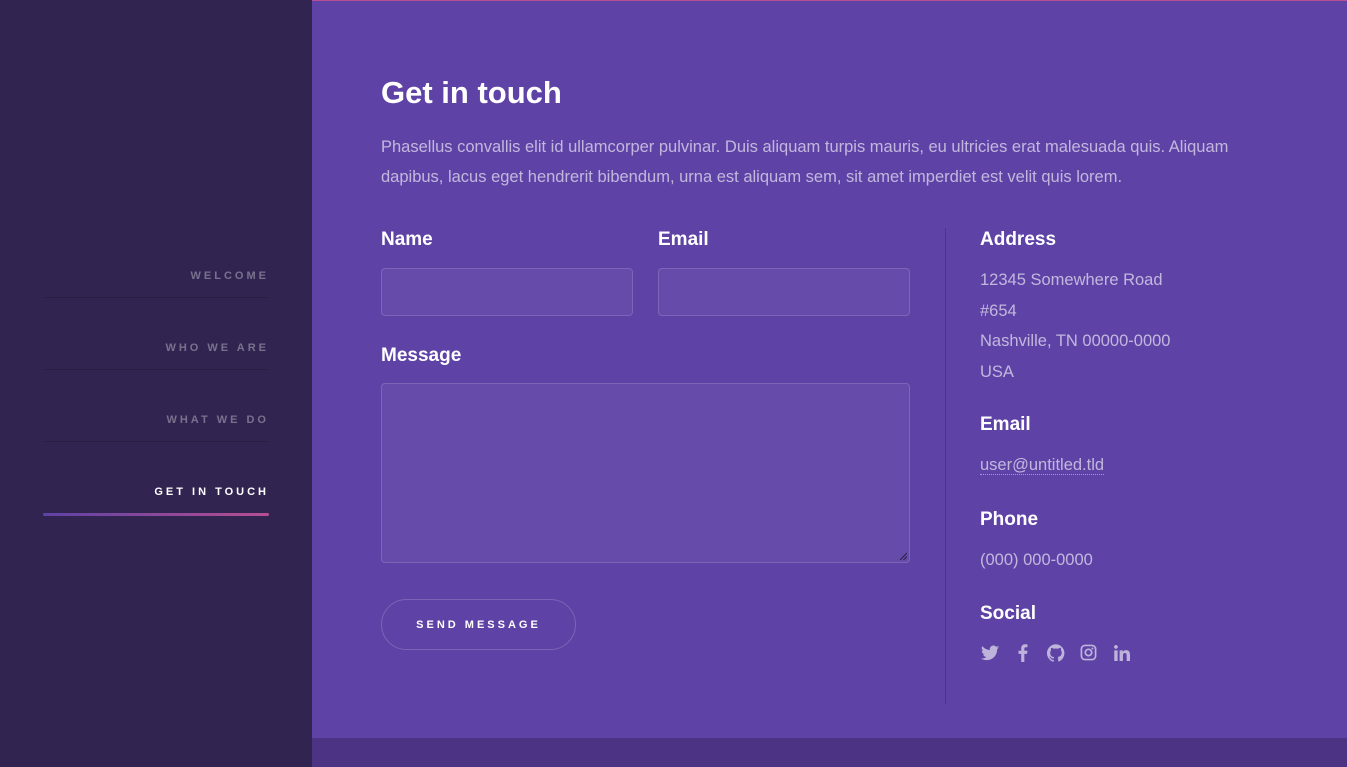  What do you see at coordinates (645, 473) in the screenshot?
I see `message-textarea` at bounding box center [645, 473].